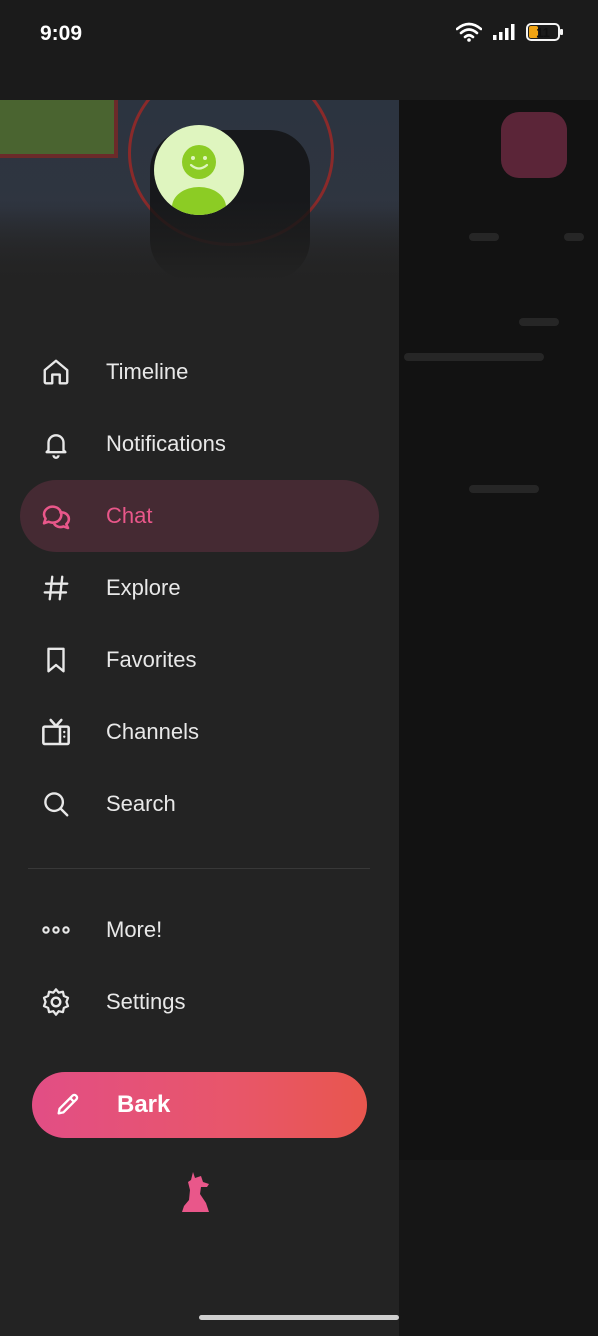 The height and width of the screenshot is (1336, 598). I want to click on menu-item-label: Search, so click(141, 803).